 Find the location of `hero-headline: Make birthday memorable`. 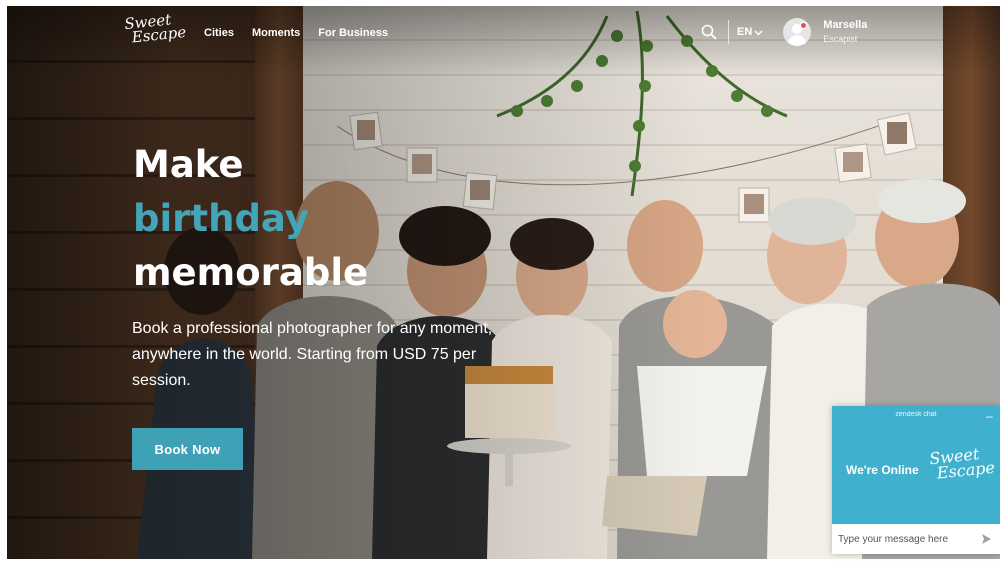

hero-headline: Make birthday memorable is located at coordinates (250, 219).